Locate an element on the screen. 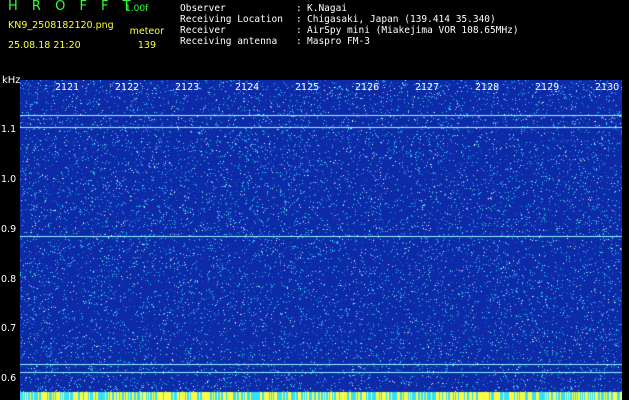  x-tick-label: 2126 is located at coordinates (367, 87).